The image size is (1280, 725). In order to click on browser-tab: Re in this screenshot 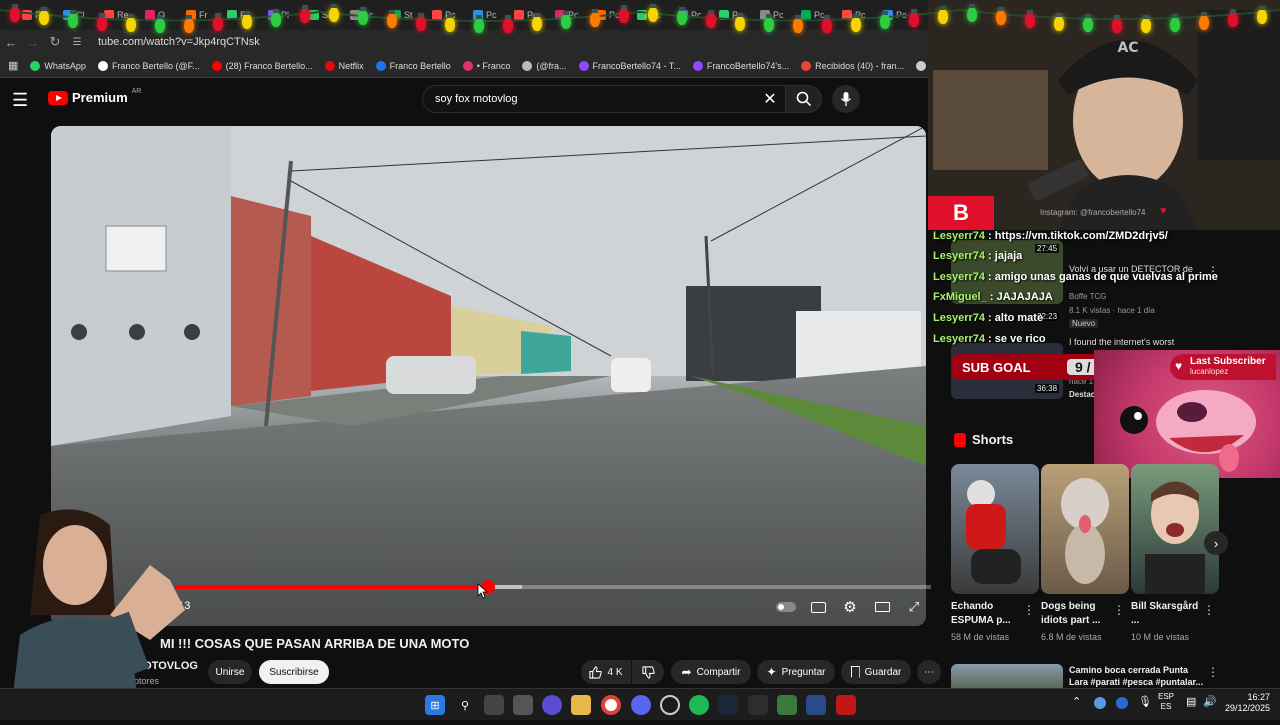, I will do `click(124, 15)`.